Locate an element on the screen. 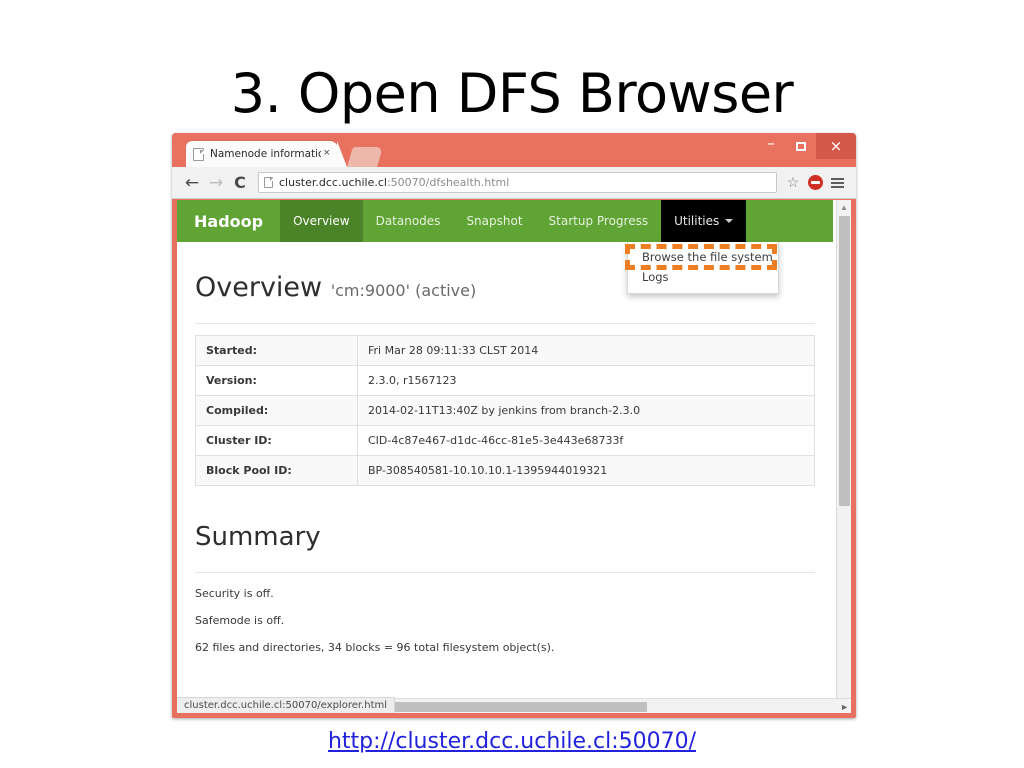  page-info-icon is located at coordinates (268, 182).